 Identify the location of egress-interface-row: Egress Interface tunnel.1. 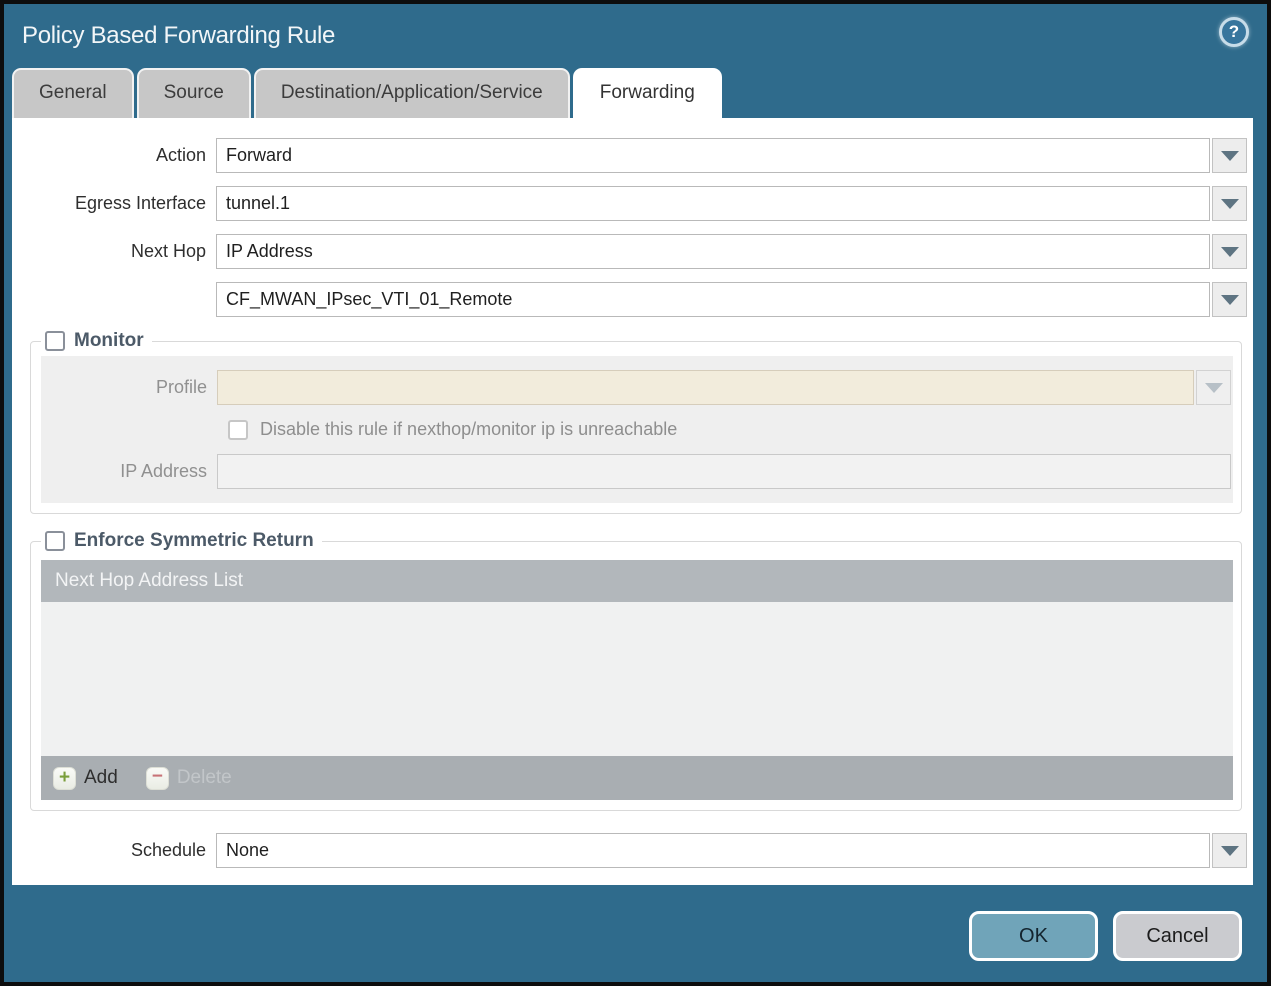
(629, 203).